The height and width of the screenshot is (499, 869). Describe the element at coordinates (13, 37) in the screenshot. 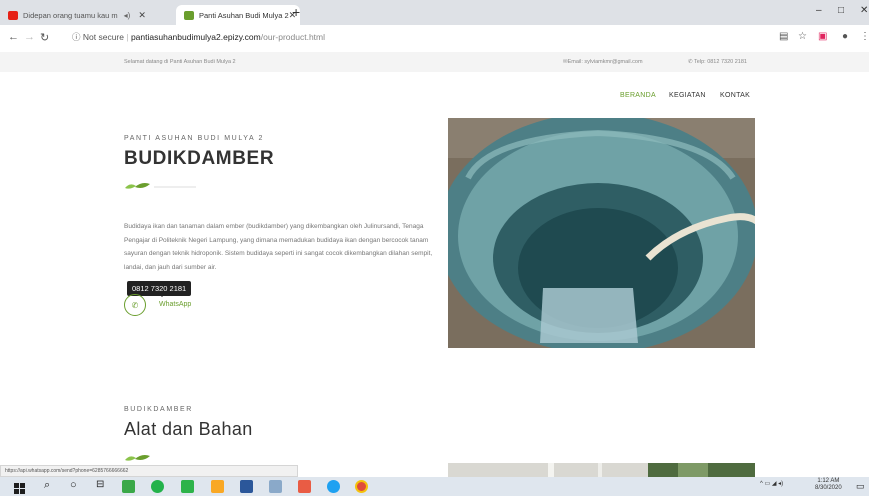

I see `back-icon: ←` at that location.